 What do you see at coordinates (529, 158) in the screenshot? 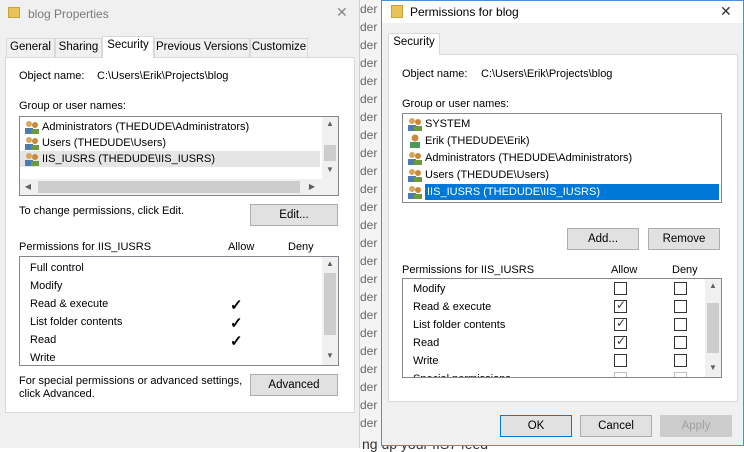
I see `user-name: Administrators (THEDUDE\Administrators)` at bounding box center [529, 158].